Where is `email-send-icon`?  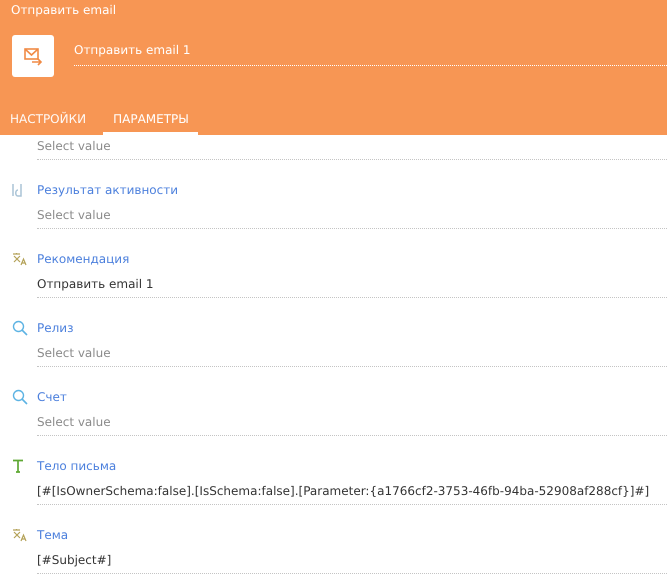
email-send-icon is located at coordinates (33, 56).